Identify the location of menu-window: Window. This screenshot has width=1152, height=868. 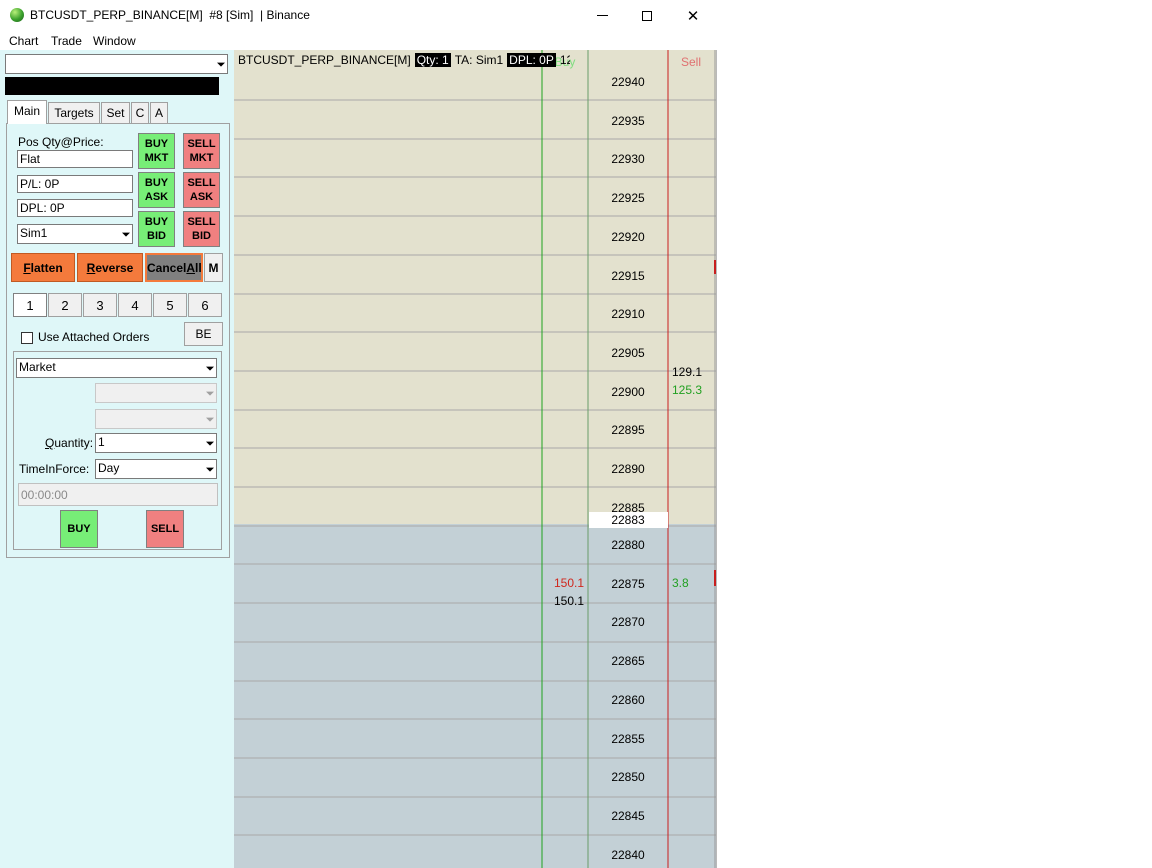
(114, 41).